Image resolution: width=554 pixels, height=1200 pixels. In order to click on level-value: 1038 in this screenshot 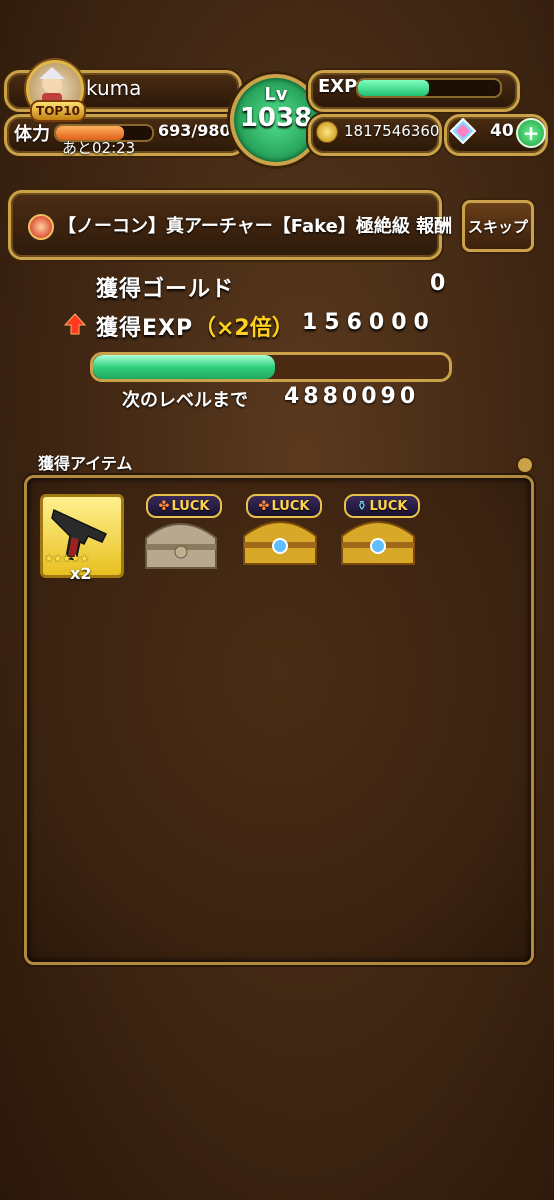, I will do `click(276, 118)`.